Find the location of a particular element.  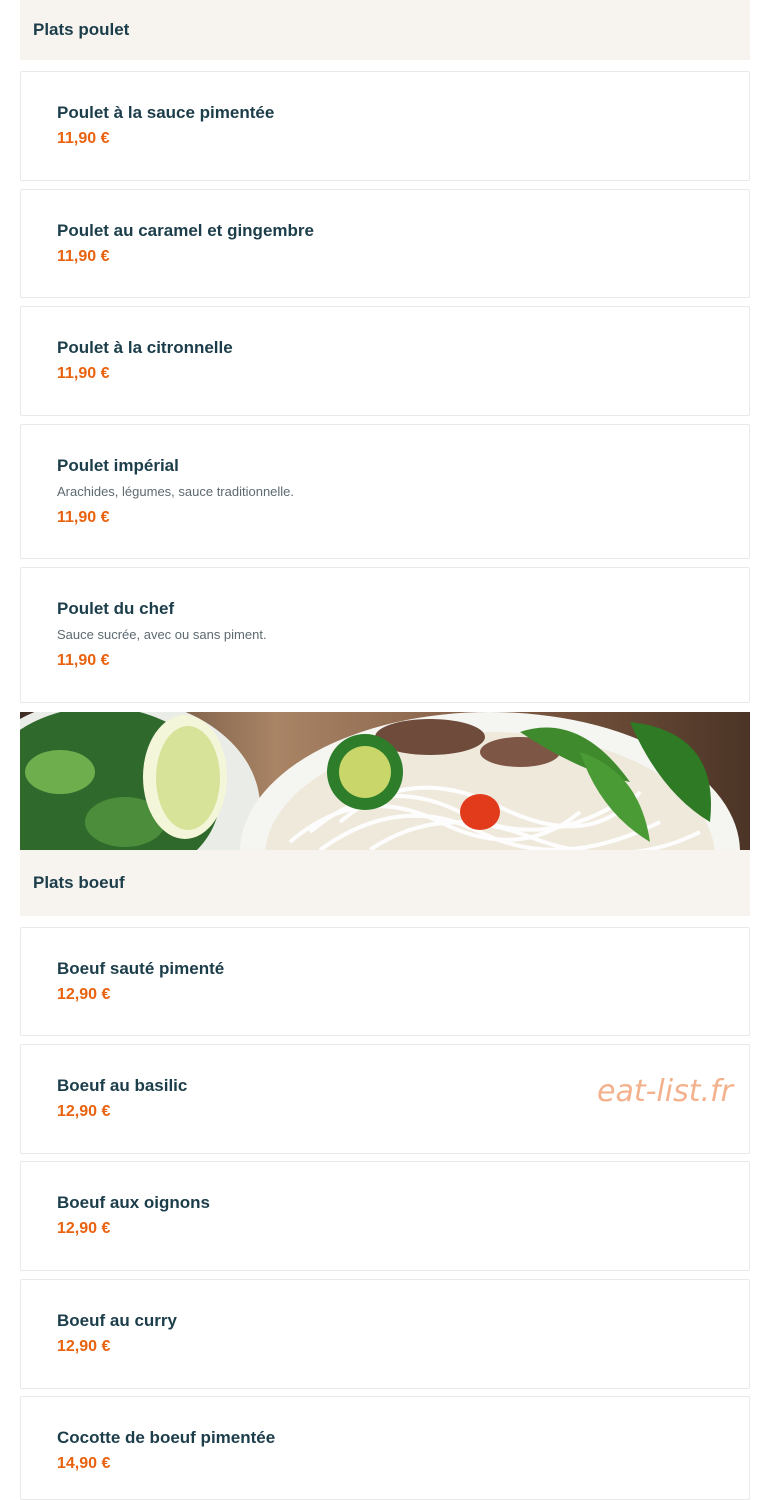

menu-item-card: Boeuf sauté pimenté 12,90 € is located at coordinates (385, 981).